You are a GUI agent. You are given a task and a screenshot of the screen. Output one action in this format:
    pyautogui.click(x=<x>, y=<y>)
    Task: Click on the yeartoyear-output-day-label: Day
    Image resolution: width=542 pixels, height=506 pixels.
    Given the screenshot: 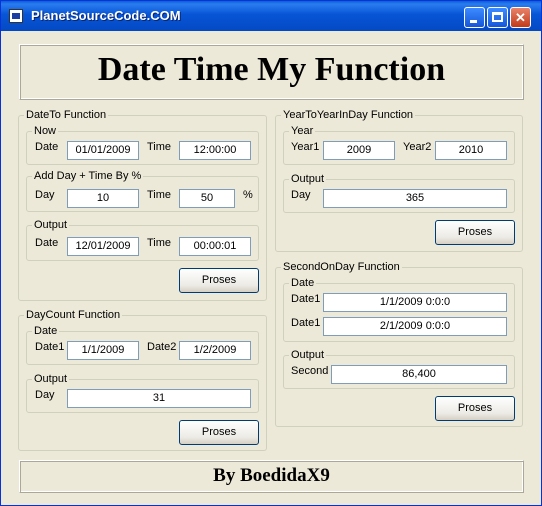 What is the action you would take?
    pyautogui.click(x=301, y=195)
    